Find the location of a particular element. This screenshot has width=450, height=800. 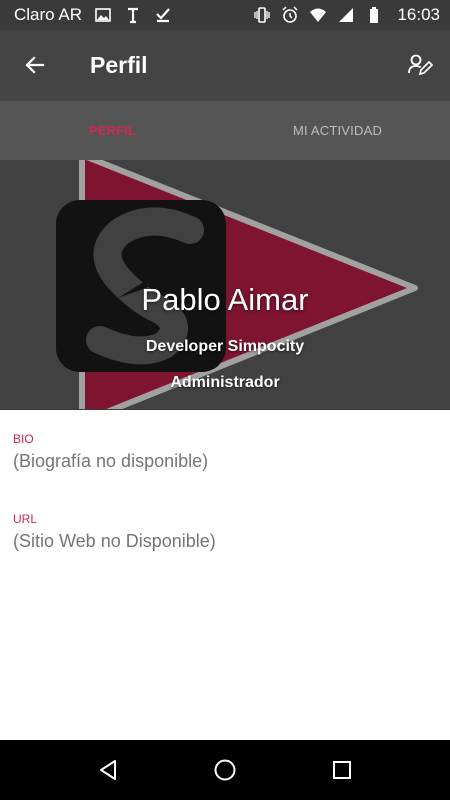

url-value: (Sitio Web no Disponible) is located at coordinates (114, 541).